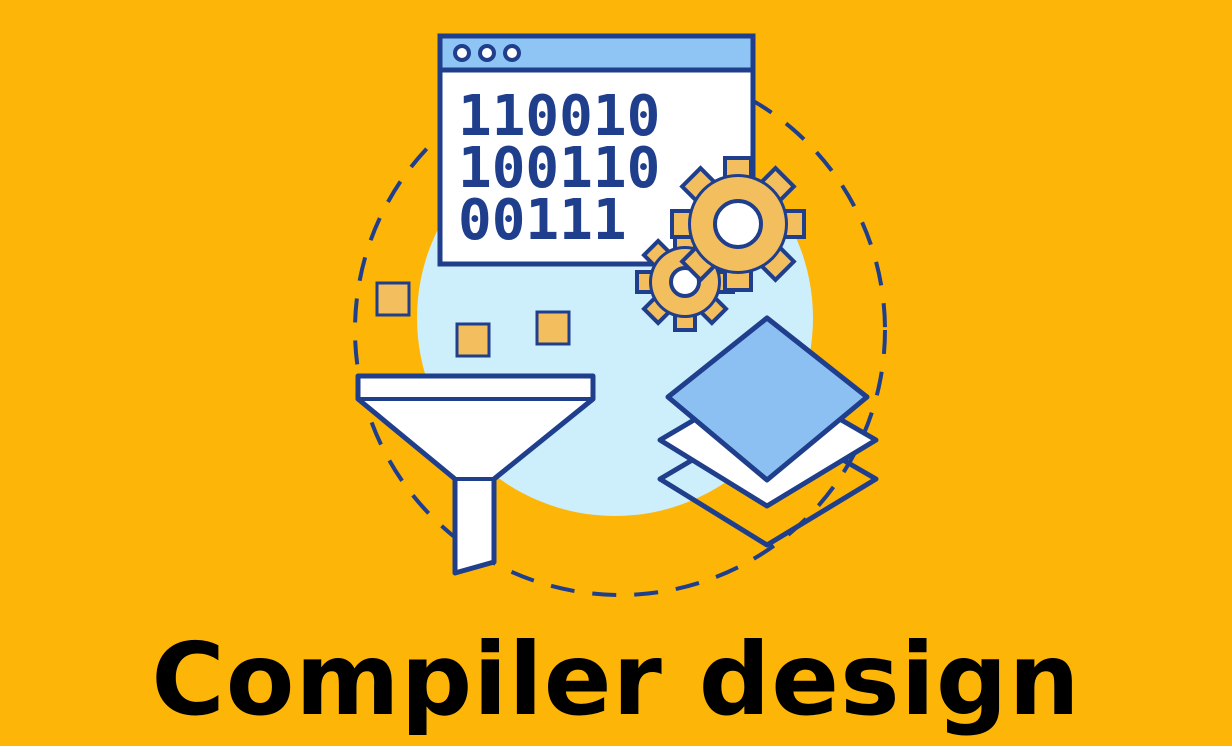  I want to click on large-gear-icon, so click(738, 224).